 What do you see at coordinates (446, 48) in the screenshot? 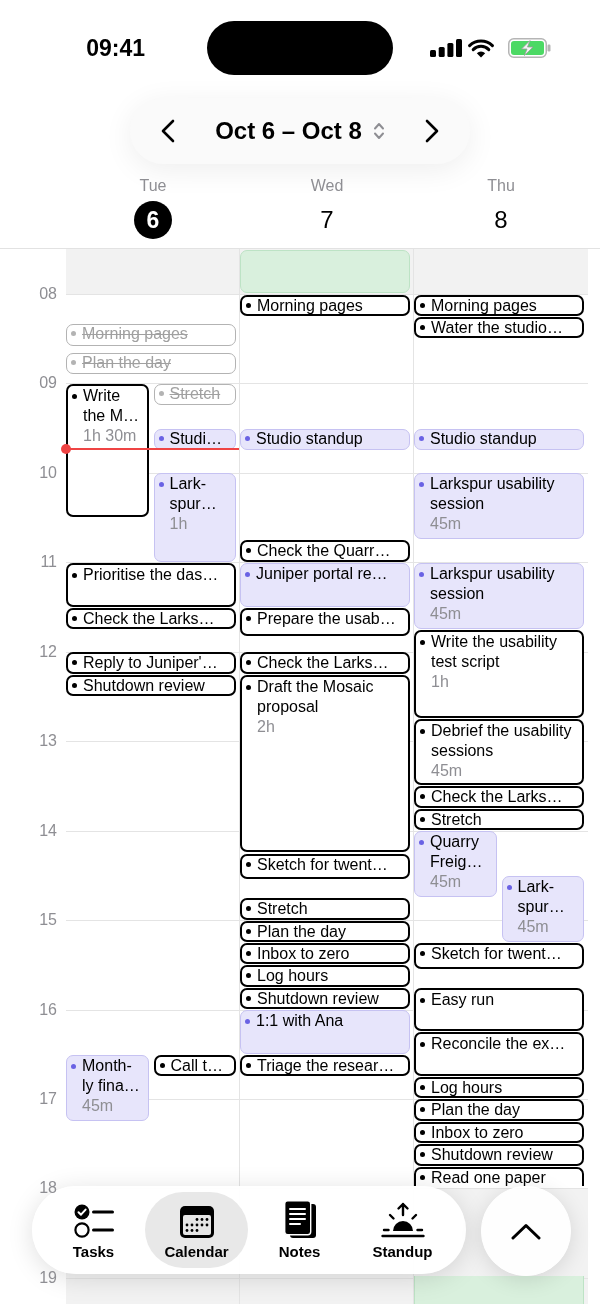
I see `signal-icon` at bounding box center [446, 48].